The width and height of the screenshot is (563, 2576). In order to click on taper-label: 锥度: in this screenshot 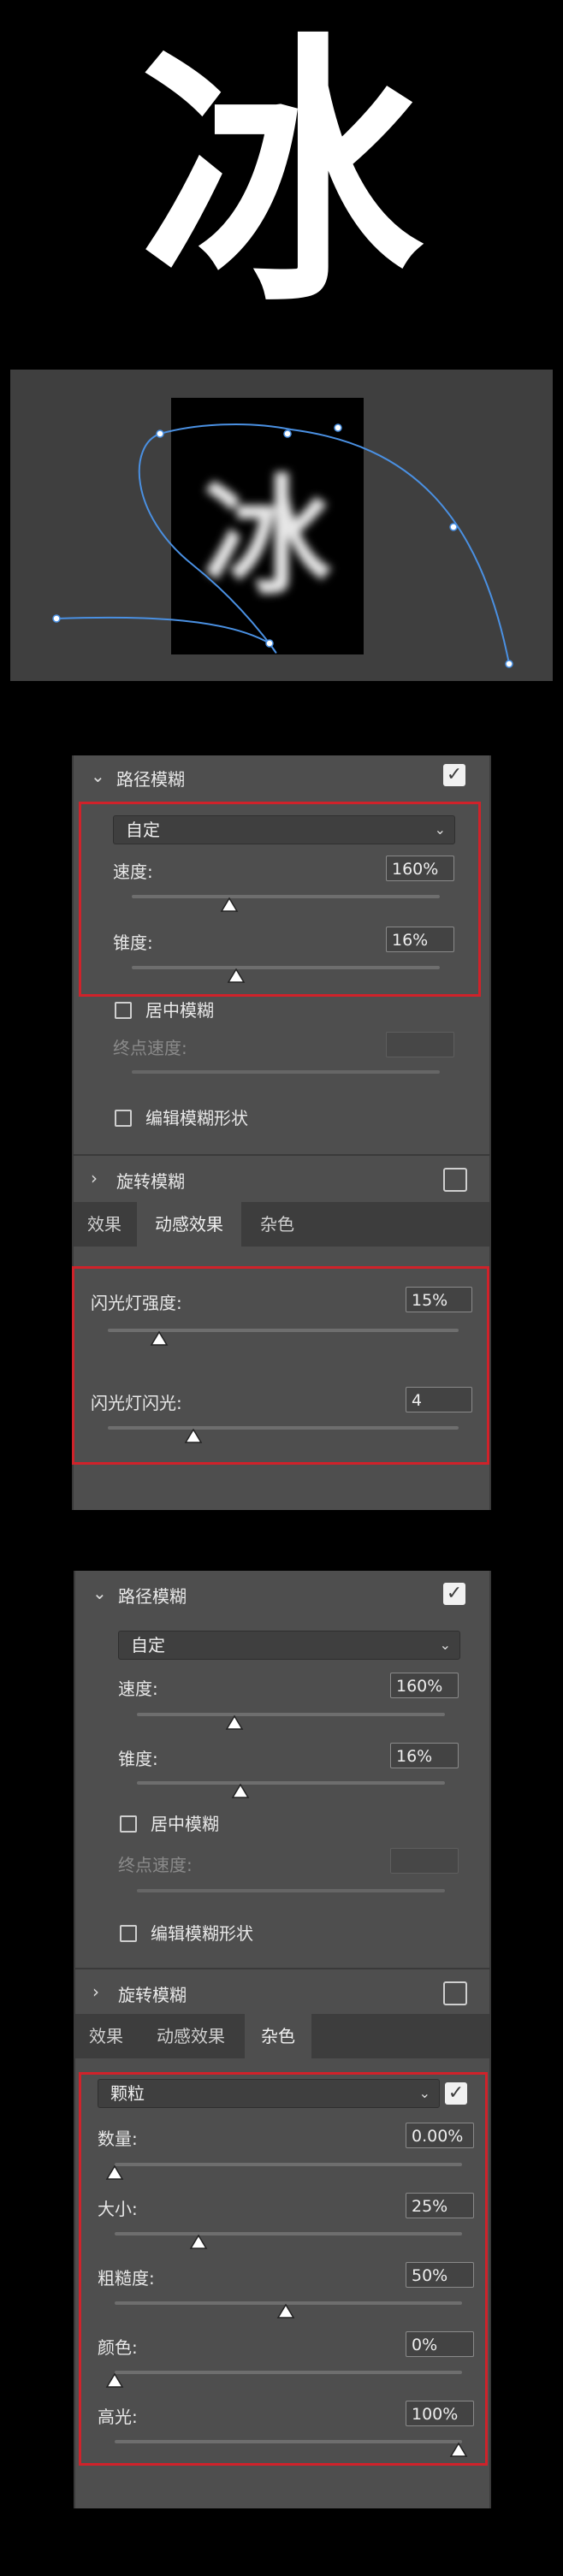, I will do `click(138, 1759)`.